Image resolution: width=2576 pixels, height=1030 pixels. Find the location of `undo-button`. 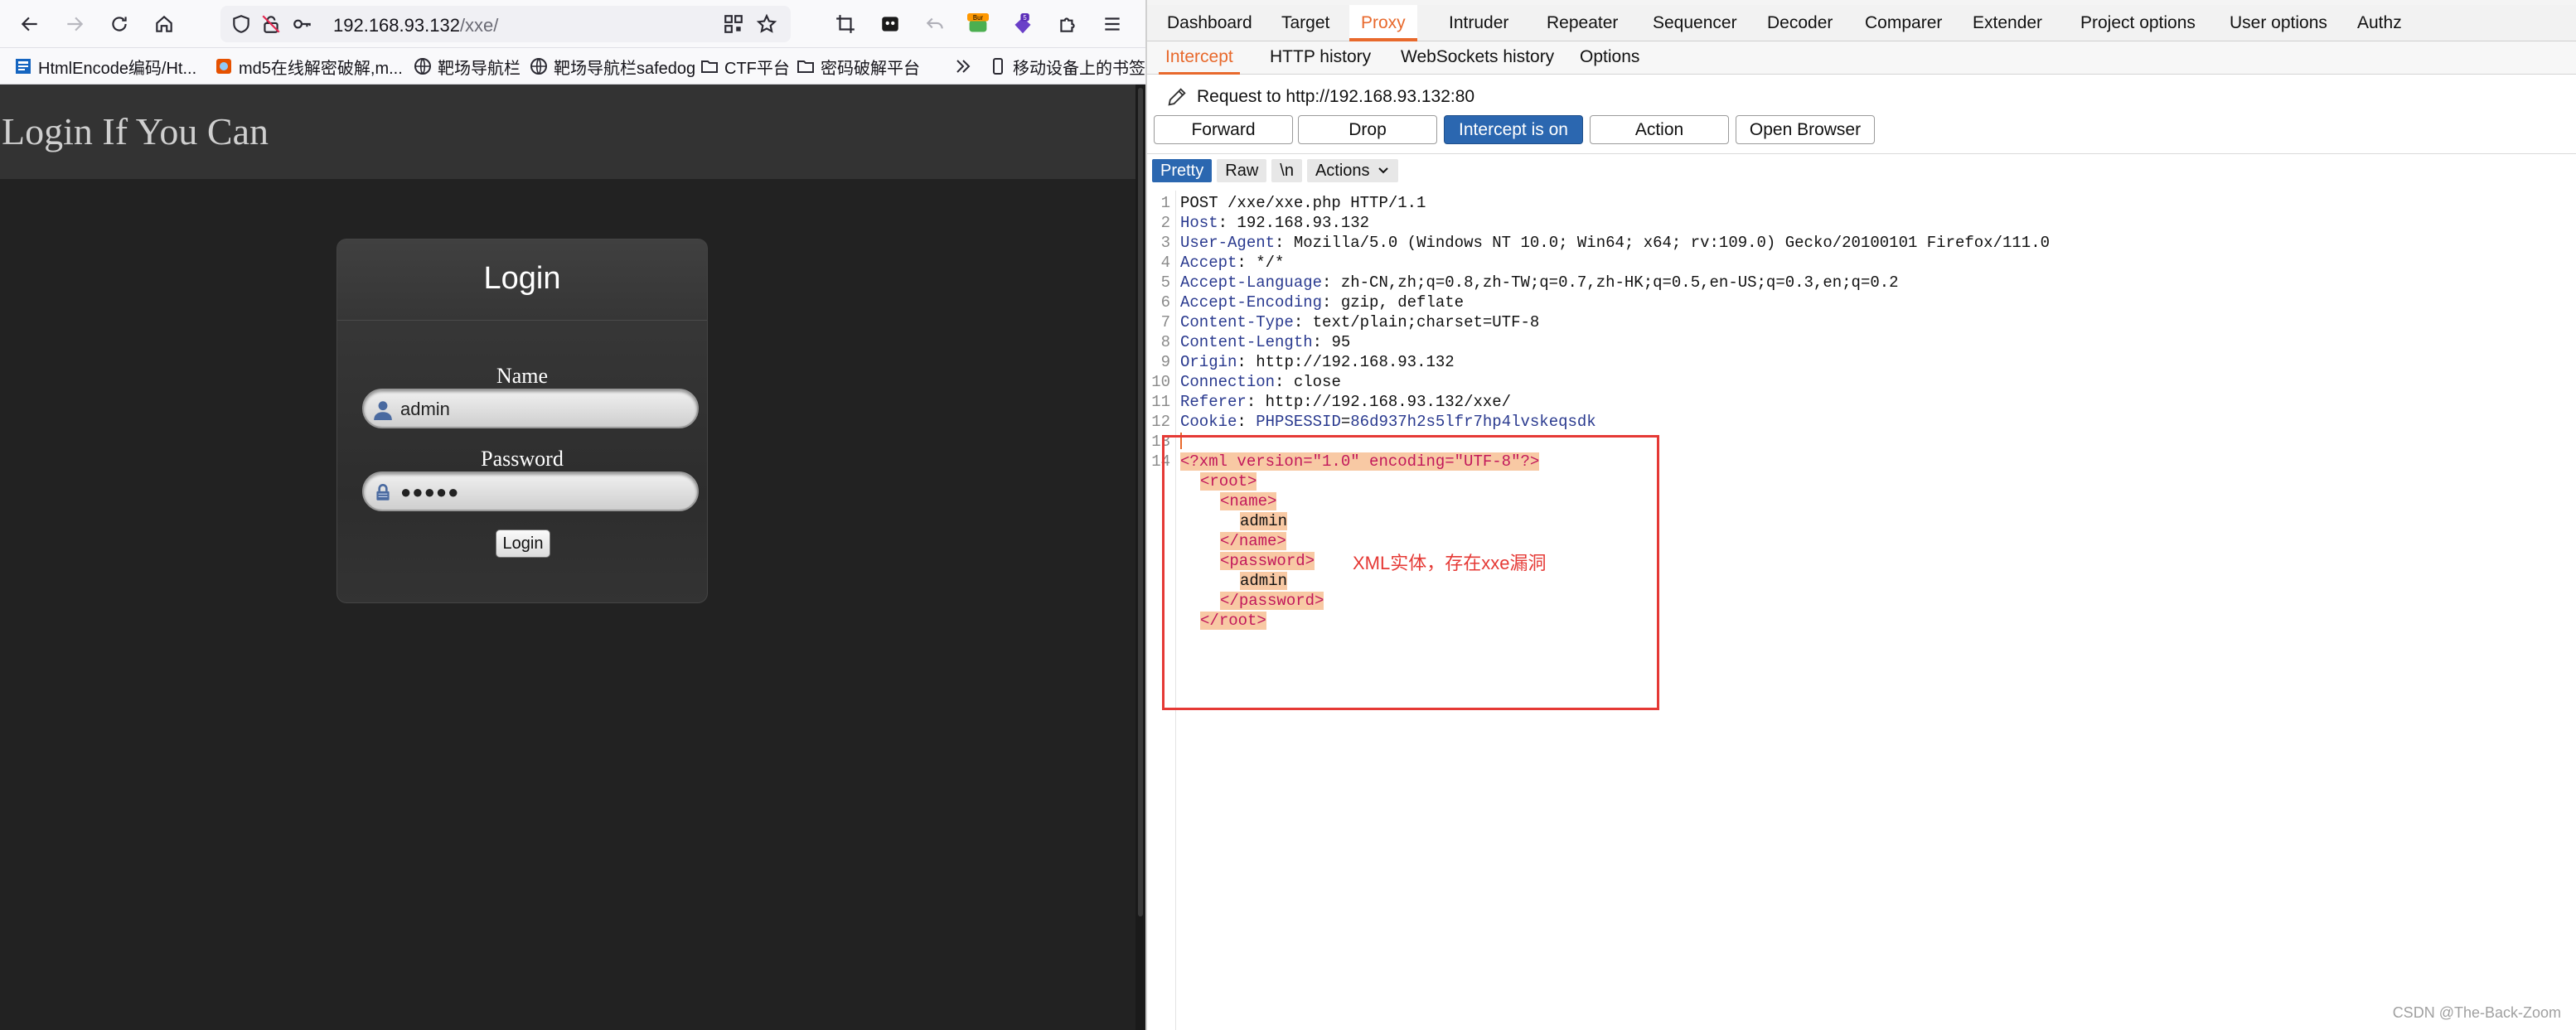

undo-button is located at coordinates (934, 24).